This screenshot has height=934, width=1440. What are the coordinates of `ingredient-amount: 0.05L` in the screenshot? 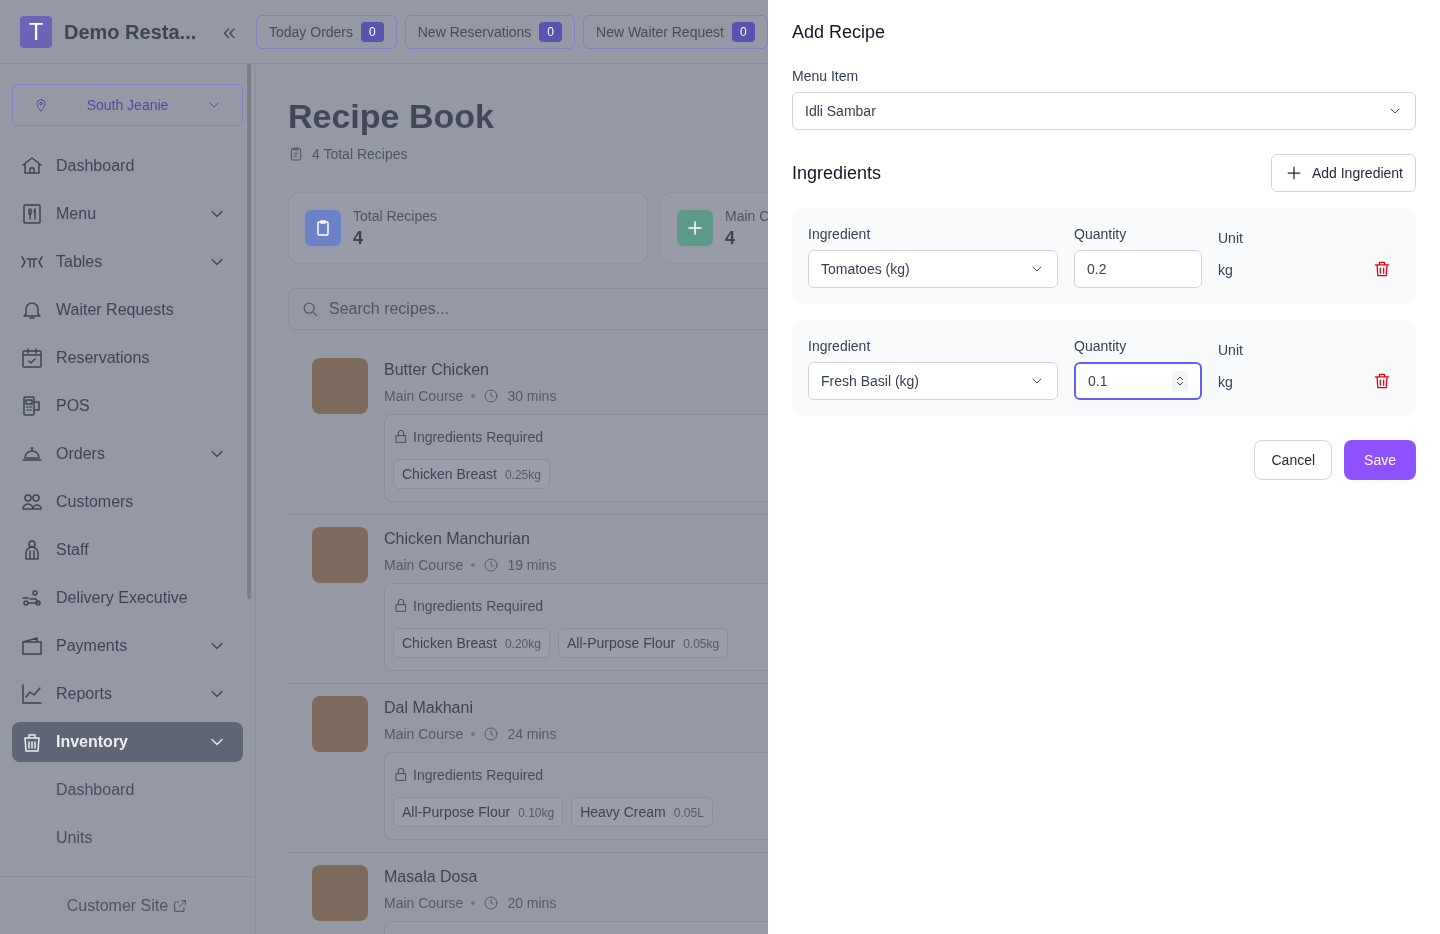 It's located at (688, 813).